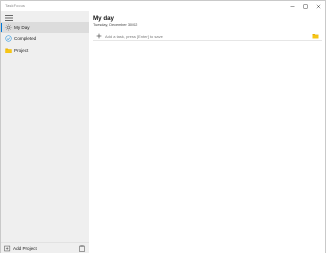  Describe the element at coordinates (9, 18) in the screenshot. I see `hamburger-icon` at that location.